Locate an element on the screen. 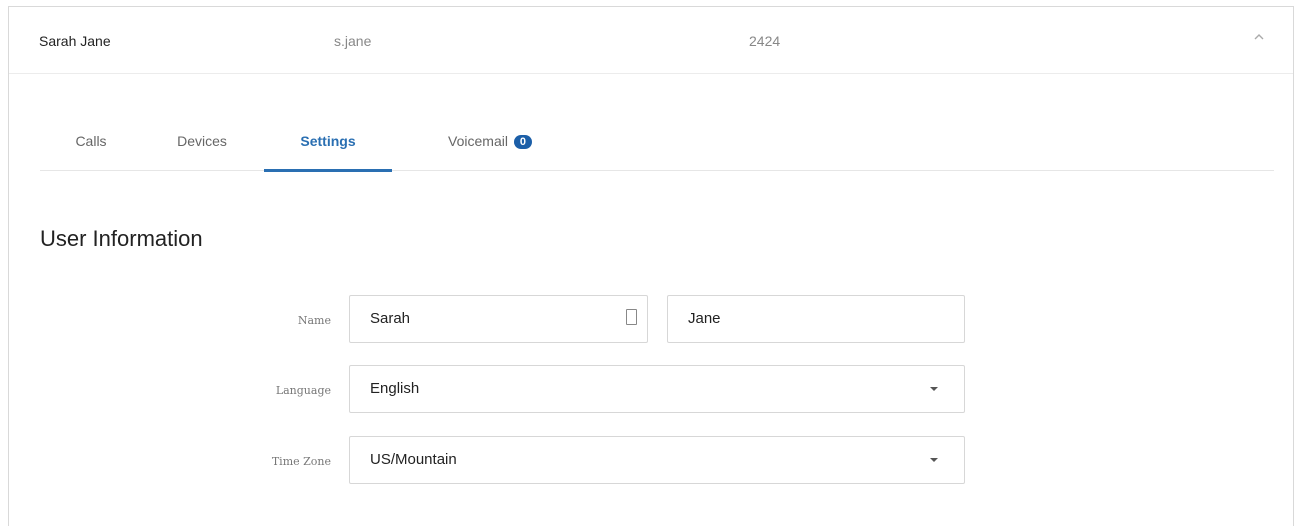 The width and height of the screenshot is (1303, 526). tab-calls-label: Calls is located at coordinates (91, 141).